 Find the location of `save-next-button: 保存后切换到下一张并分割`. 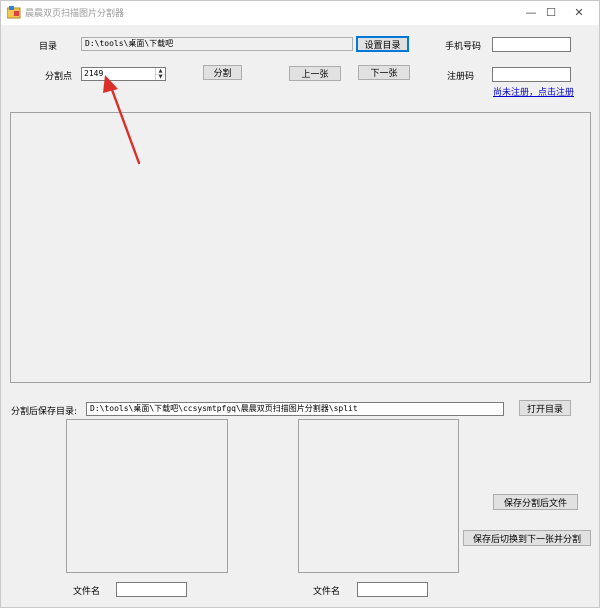

save-next-button: 保存后切换到下一张并分割 is located at coordinates (527, 538).